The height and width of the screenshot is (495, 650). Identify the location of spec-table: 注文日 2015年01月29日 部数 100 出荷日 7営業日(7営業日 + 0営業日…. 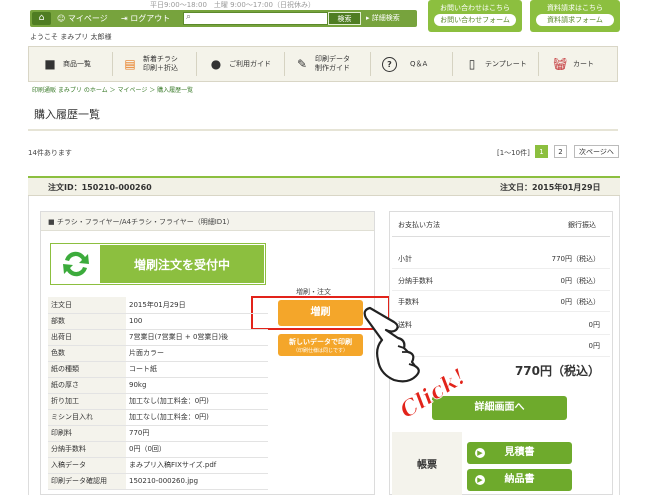
(158, 393).